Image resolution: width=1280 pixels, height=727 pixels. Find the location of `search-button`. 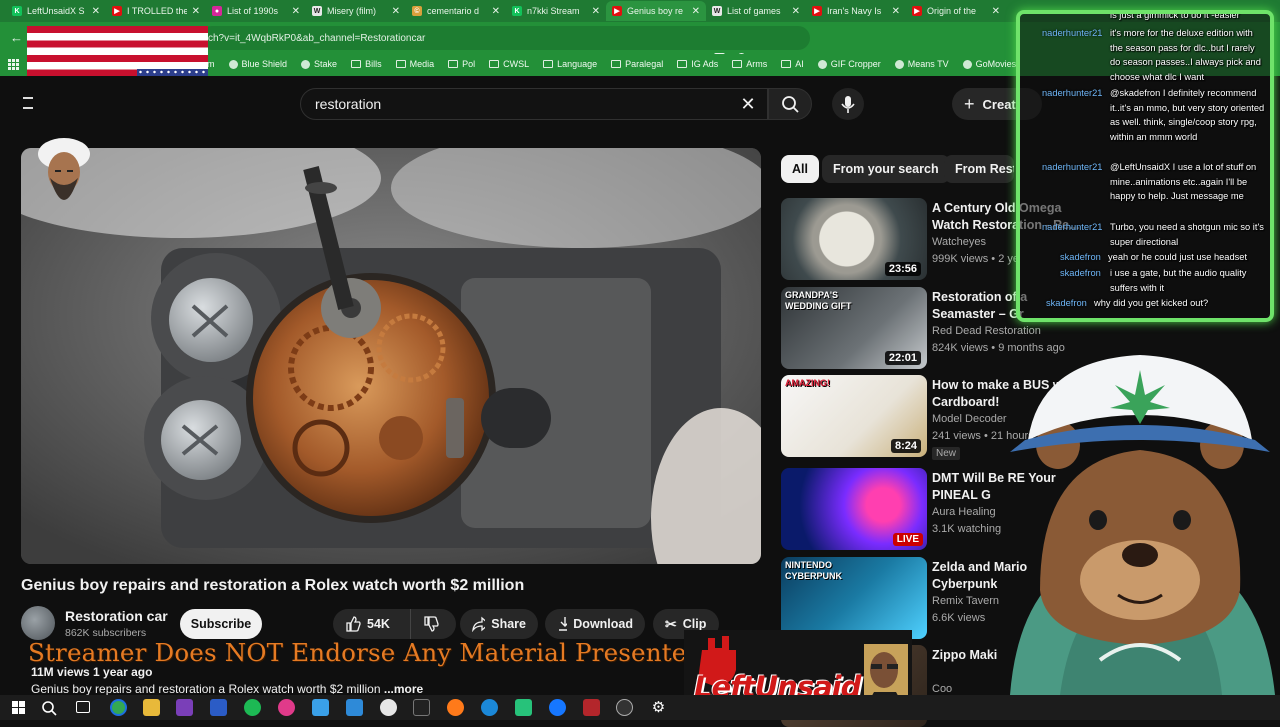

search-button is located at coordinates (790, 104).